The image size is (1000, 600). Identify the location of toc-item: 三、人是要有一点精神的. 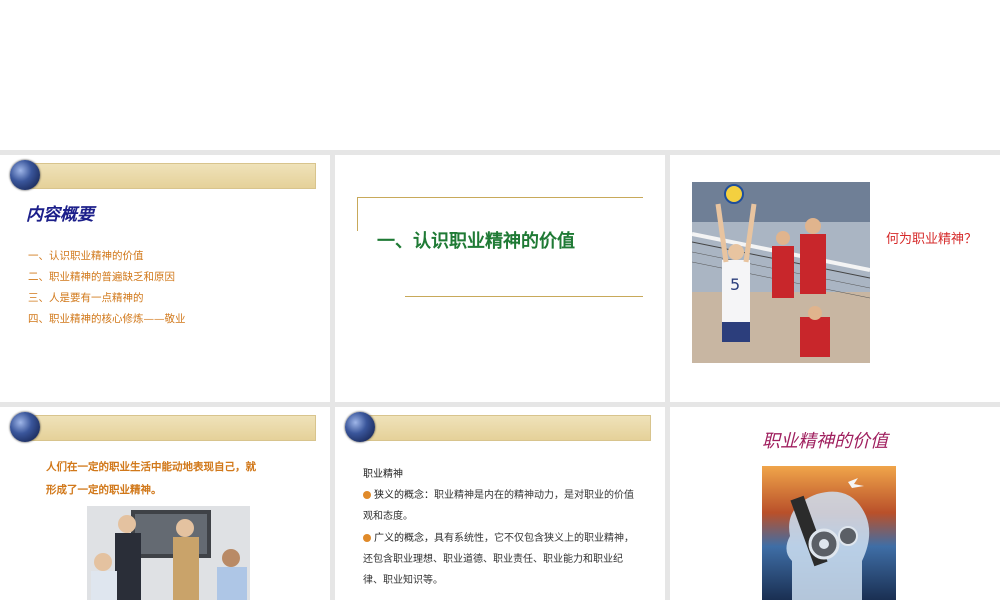
(86, 298).